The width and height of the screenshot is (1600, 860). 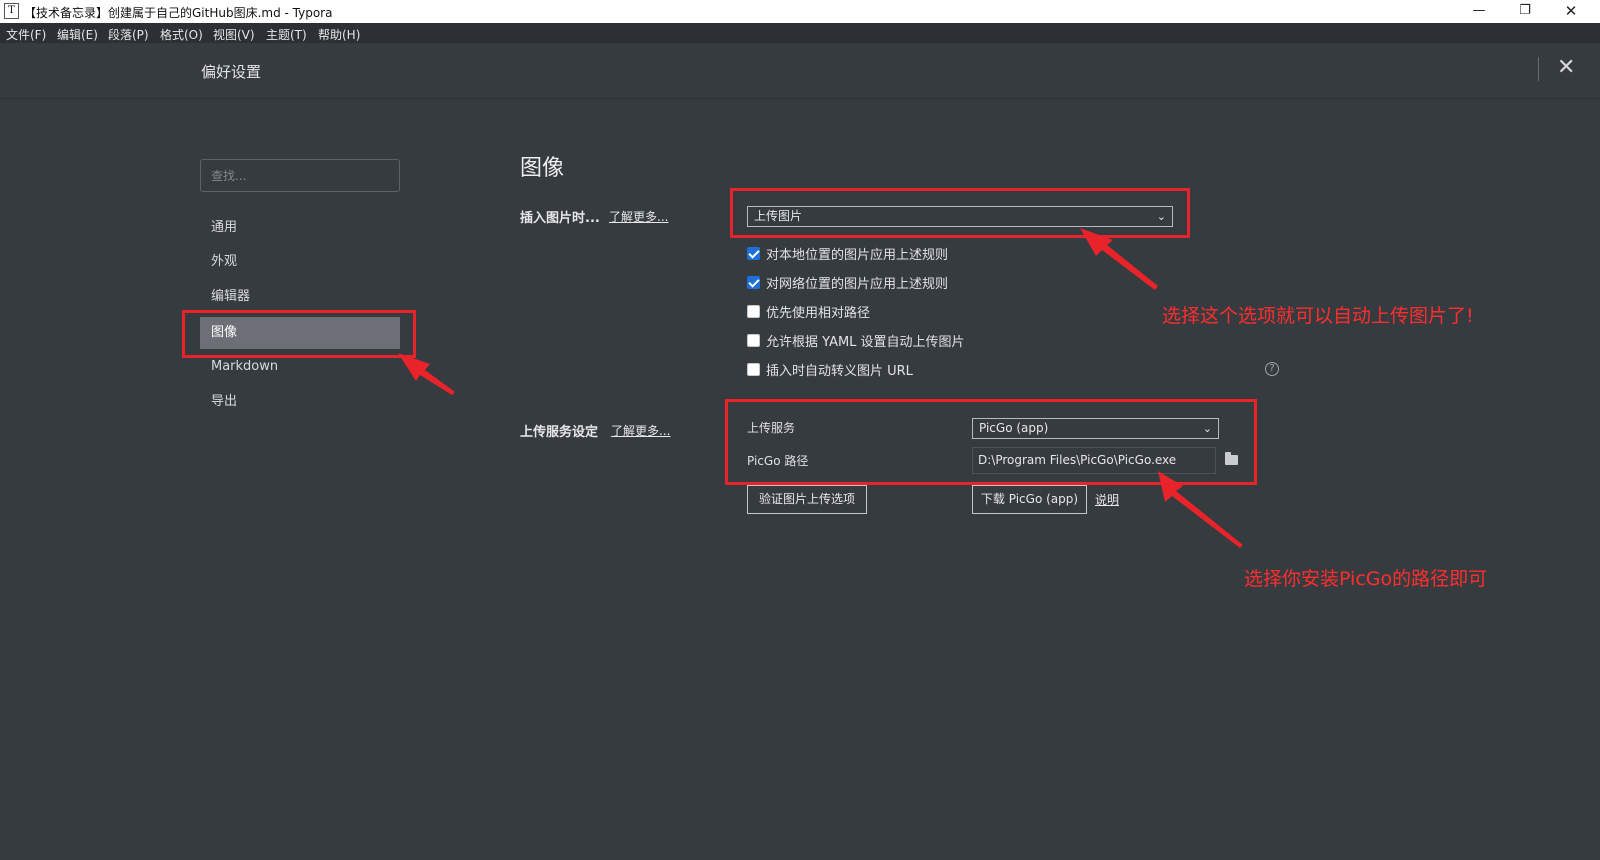 What do you see at coordinates (77, 34) in the screenshot?
I see `menu-edit: 编辑(E)` at bounding box center [77, 34].